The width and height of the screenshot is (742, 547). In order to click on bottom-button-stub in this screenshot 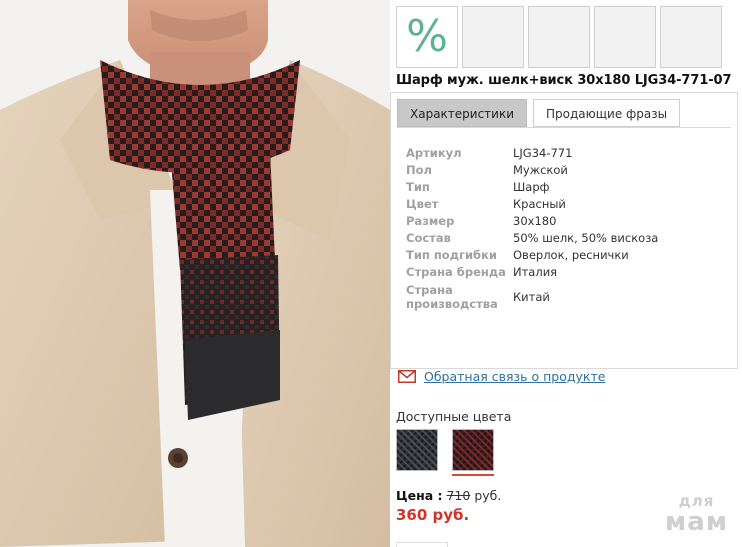, I will do `click(422, 544)`.